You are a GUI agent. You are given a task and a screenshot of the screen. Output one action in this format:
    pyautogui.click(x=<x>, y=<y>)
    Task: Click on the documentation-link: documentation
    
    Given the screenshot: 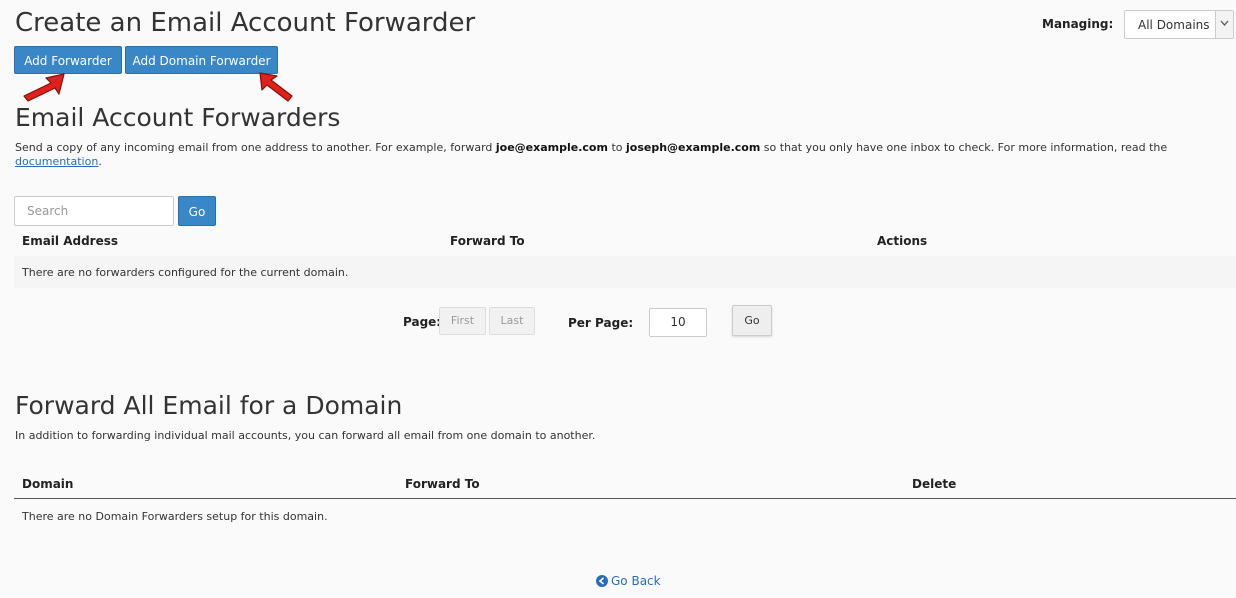 What is the action you would take?
    pyautogui.click(x=56, y=161)
    